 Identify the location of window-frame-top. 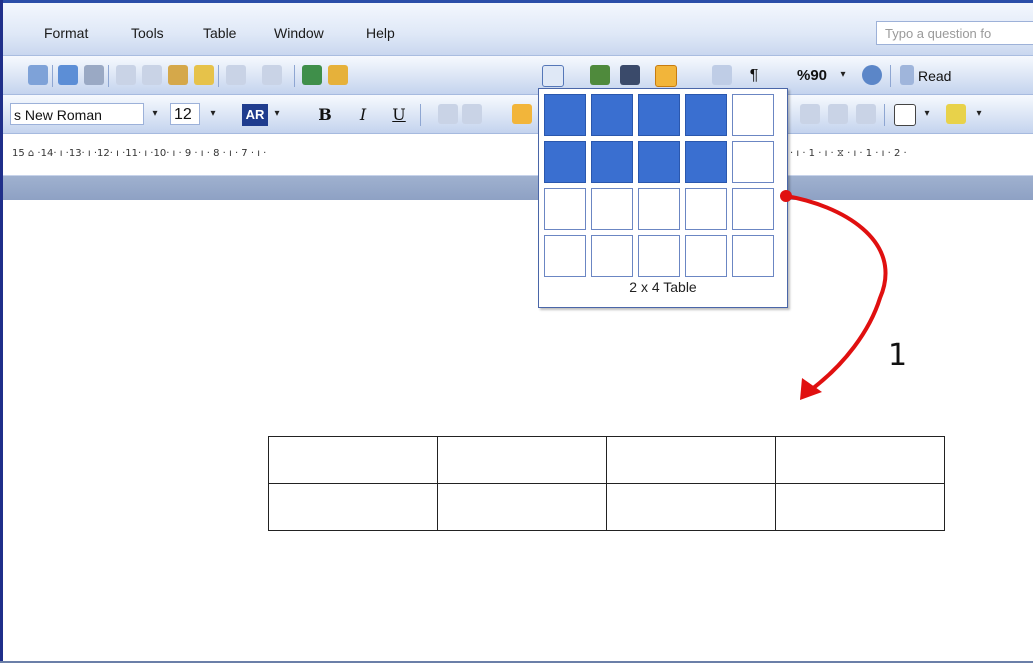
(516, 1).